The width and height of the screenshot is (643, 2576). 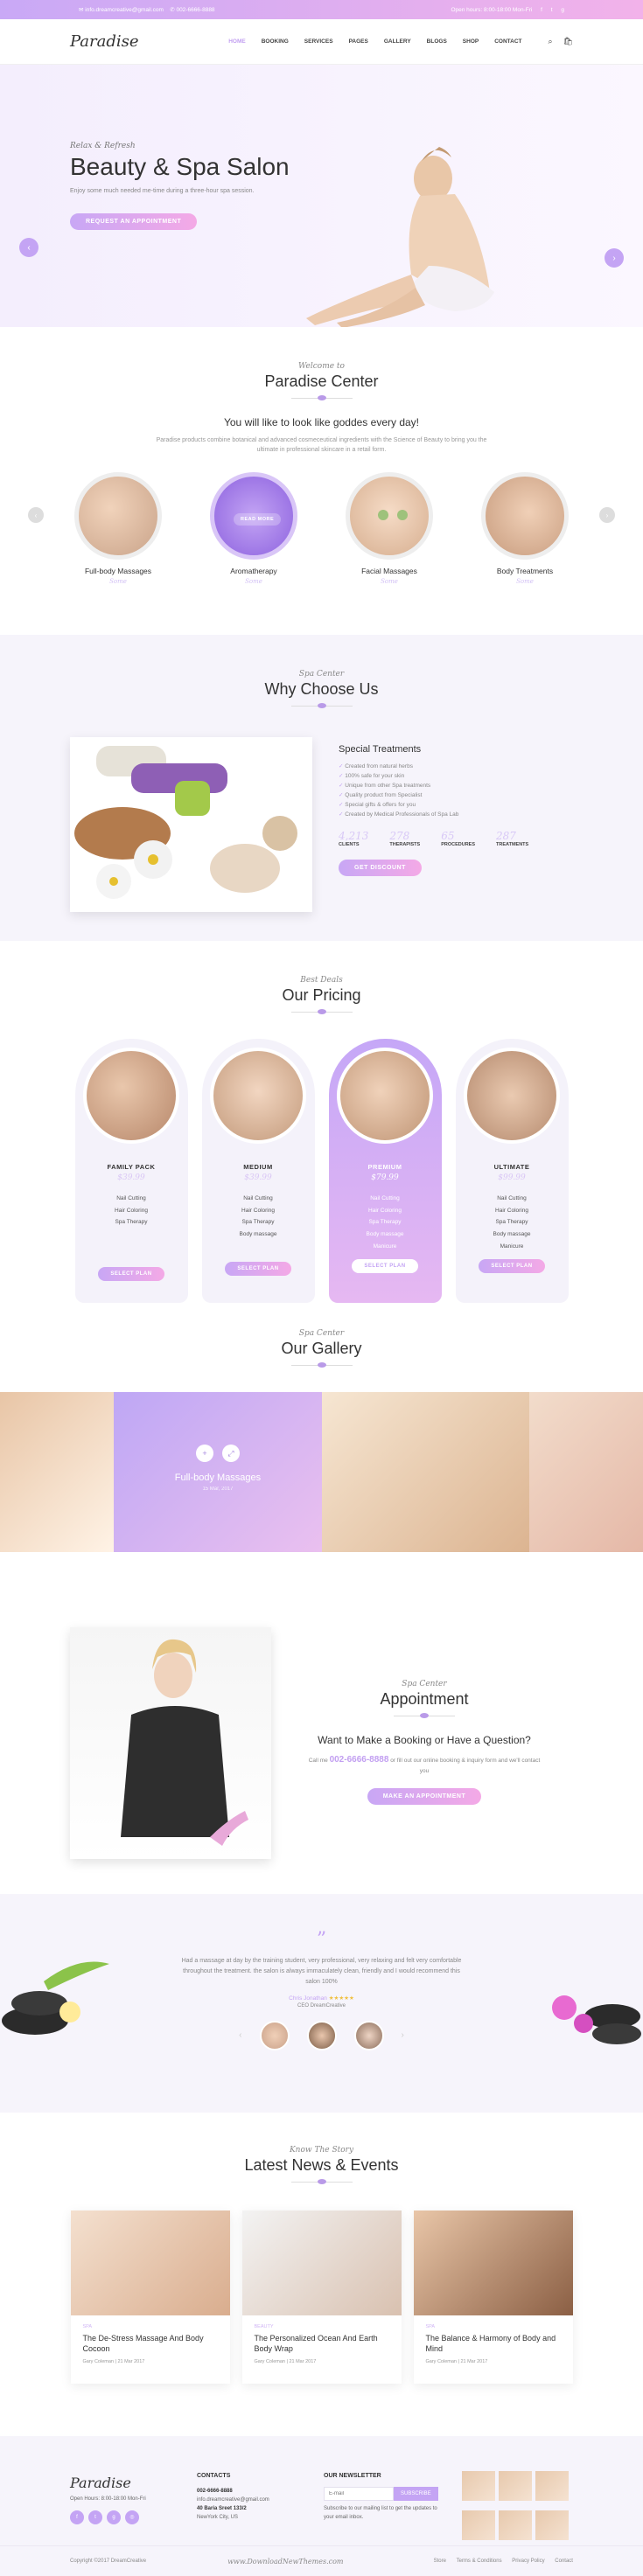 What do you see at coordinates (258, 519) in the screenshot?
I see `read-more-button: READ MORE` at bounding box center [258, 519].